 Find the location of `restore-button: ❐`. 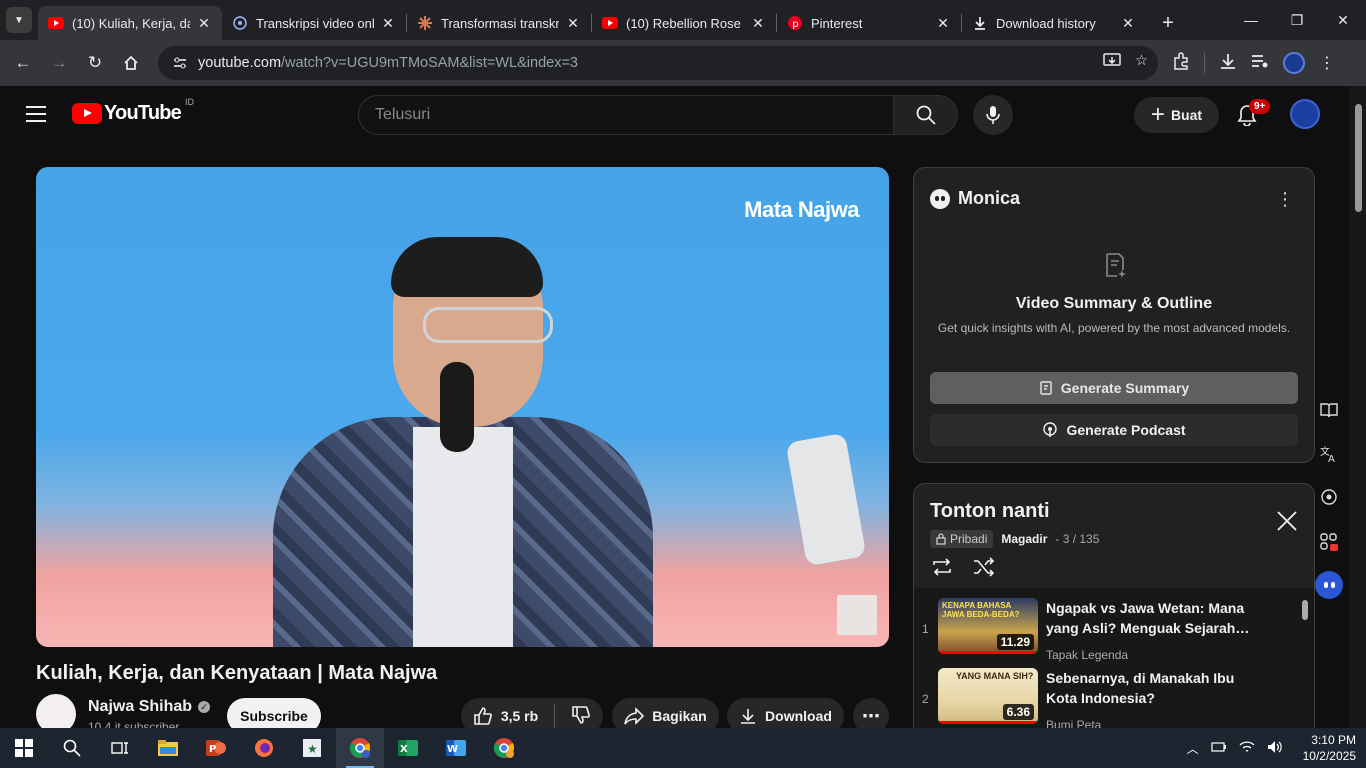

restore-button: ❐ is located at coordinates (1297, 20).